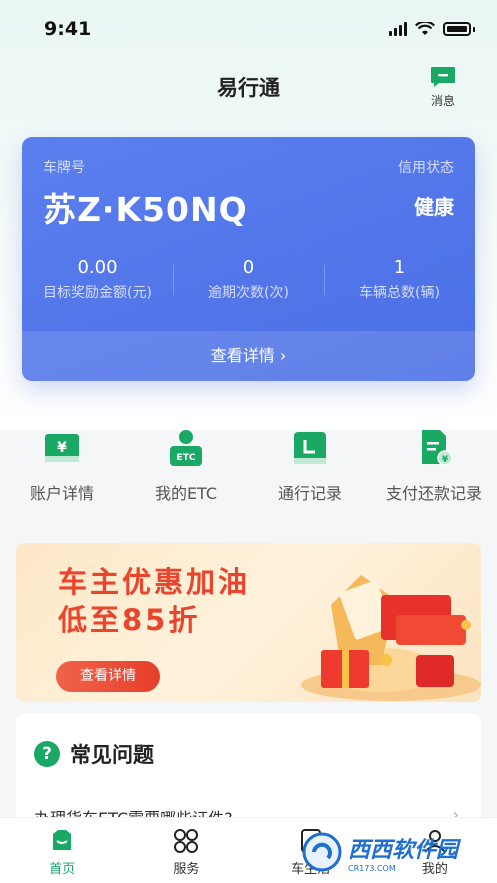 The height and width of the screenshot is (883, 497). Describe the element at coordinates (457, 29) in the screenshot. I see `battery-icon` at that location.